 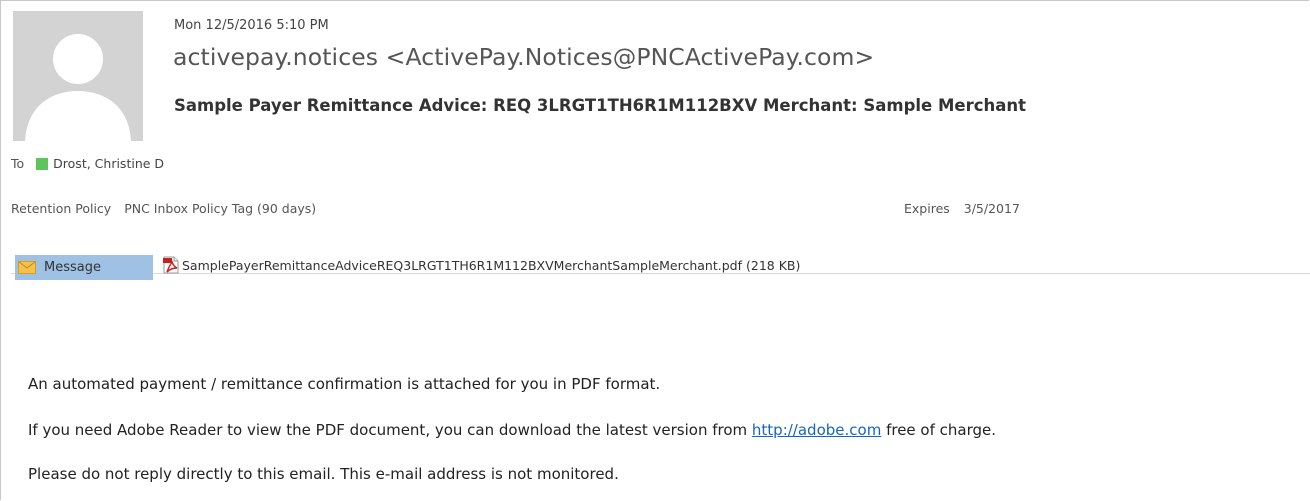 I want to click on expires-row: Expires 3/5/2017, so click(x=962, y=208).